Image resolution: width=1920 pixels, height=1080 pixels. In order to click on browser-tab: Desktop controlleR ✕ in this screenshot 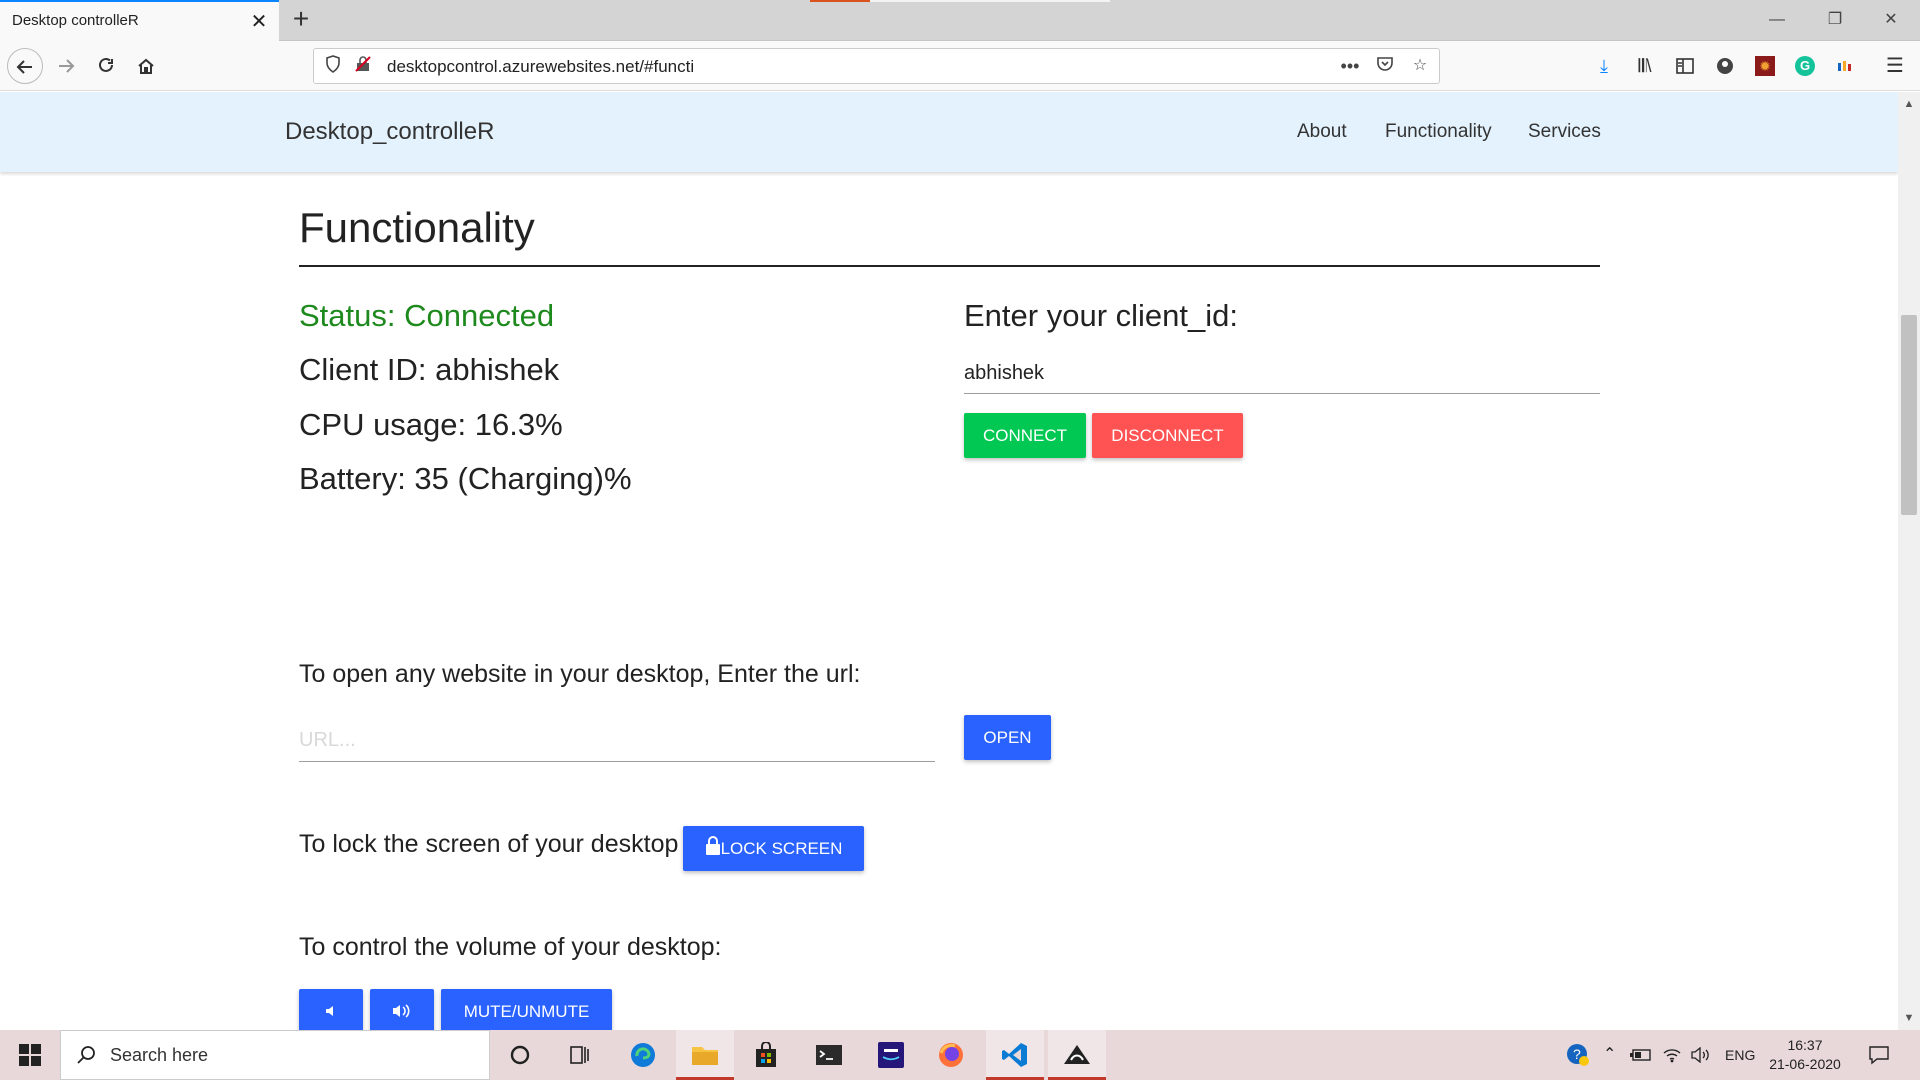, I will do `click(139, 20)`.